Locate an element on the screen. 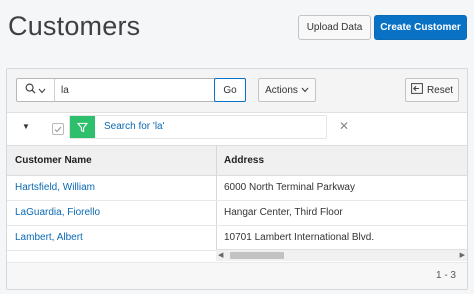  search-bar: Go is located at coordinates (131, 90).